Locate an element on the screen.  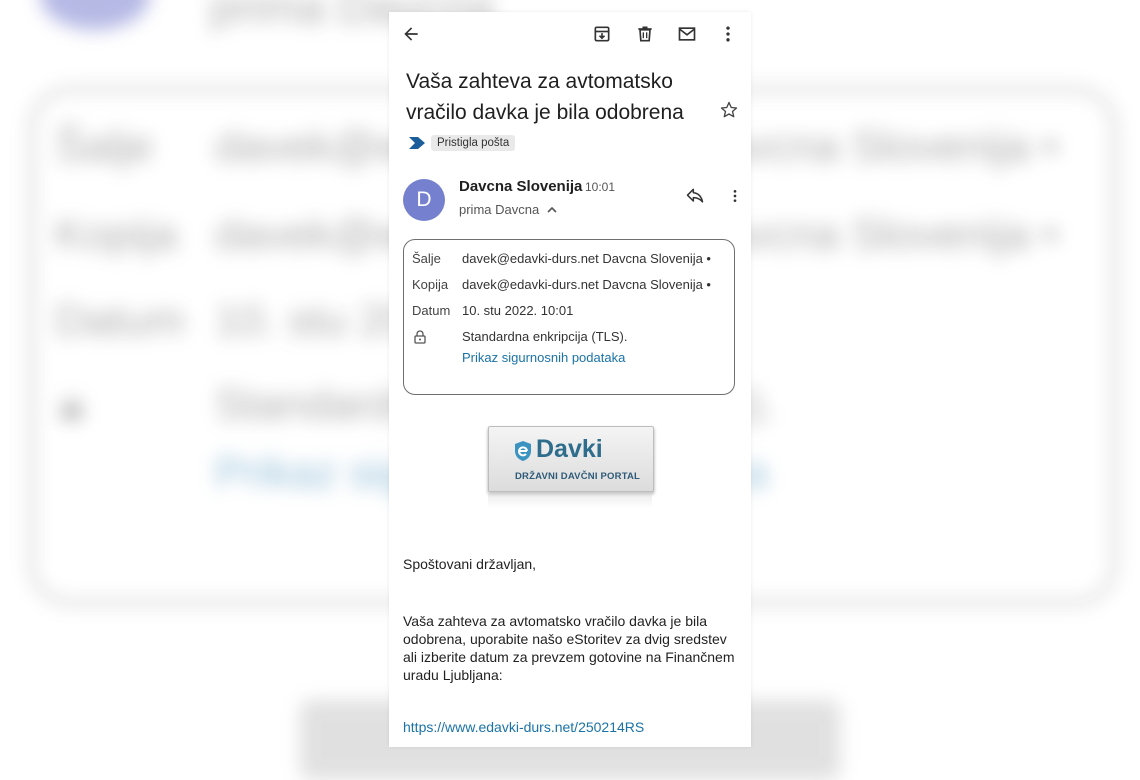
top-toolbar is located at coordinates (570, 34).